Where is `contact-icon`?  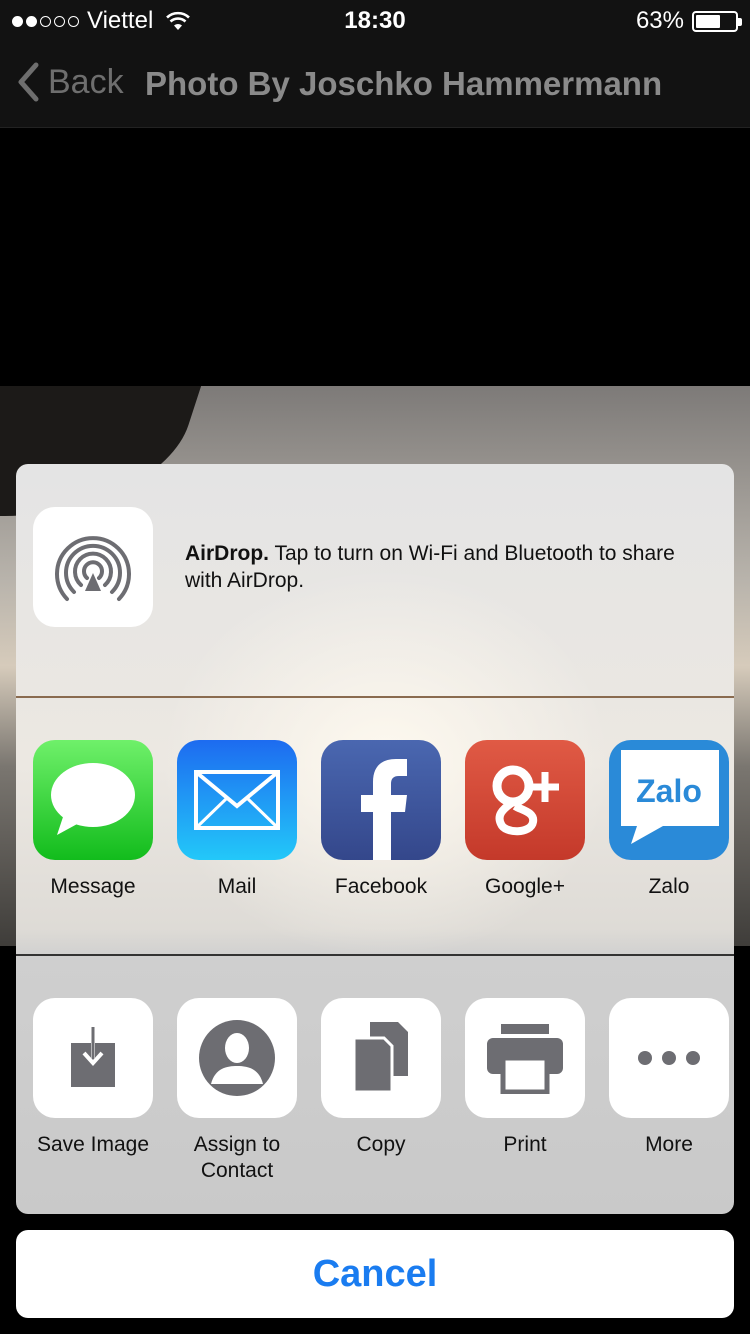
contact-icon is located at coordinates (237, 1058).